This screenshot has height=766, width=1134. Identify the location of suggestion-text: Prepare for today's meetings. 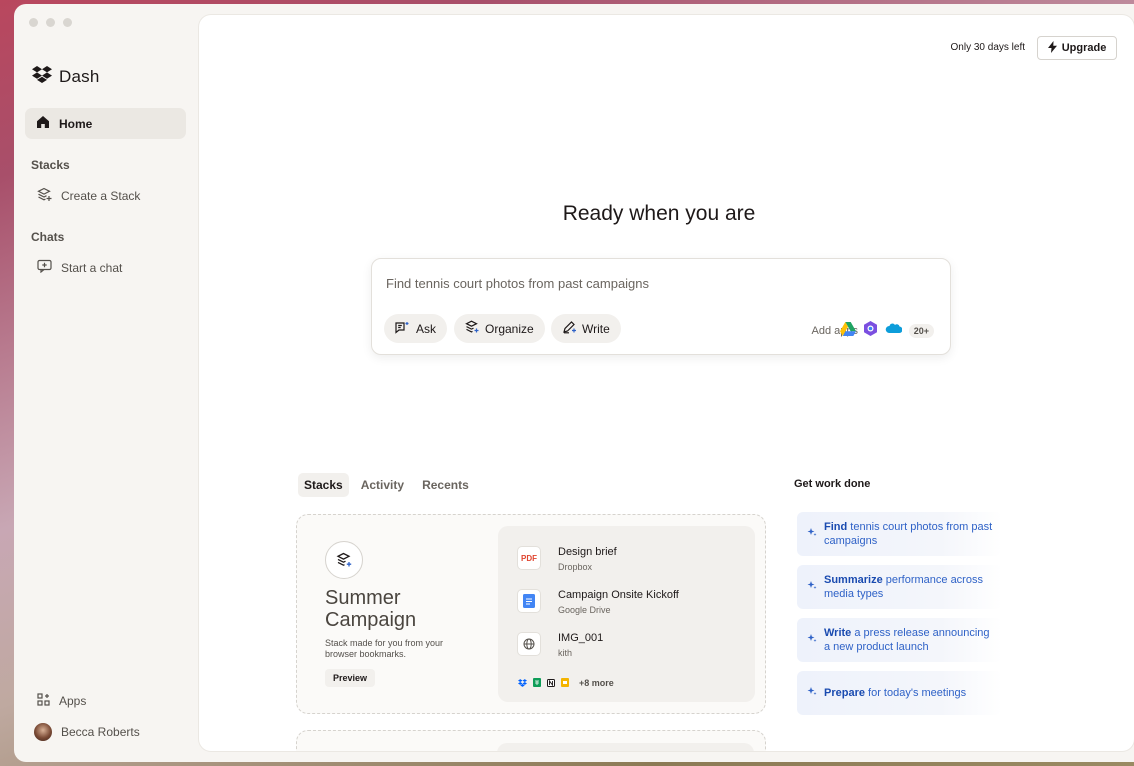
(895, 693).